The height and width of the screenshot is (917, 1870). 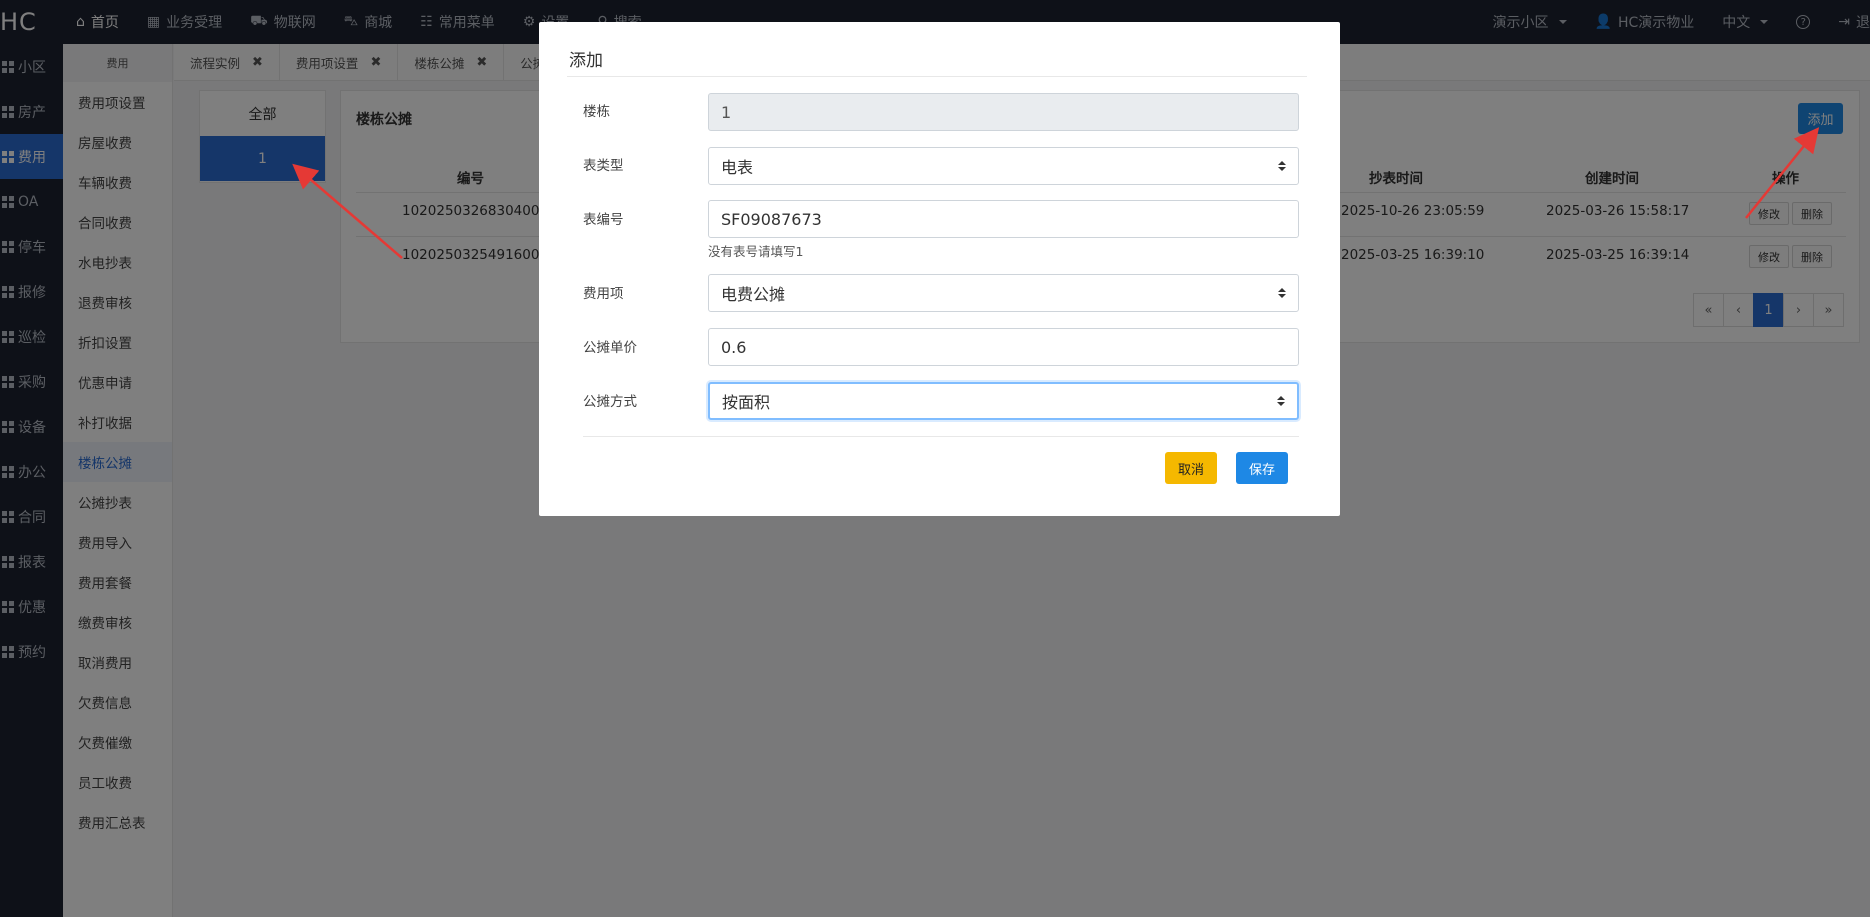 I want to click on building-field: 1, so click(x=1003, y=112).